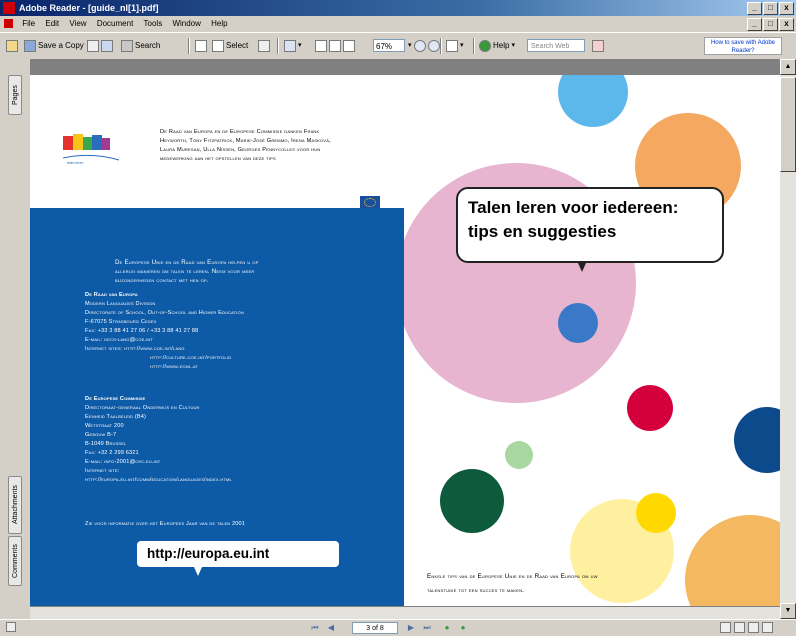 Image resolution: width=796 pixels, height=636 pixels. What do you see at coordinates (462, 45) in the screenshot?
I see `layout-dropdown-icon: ▾` at bounding box center [462, 45].